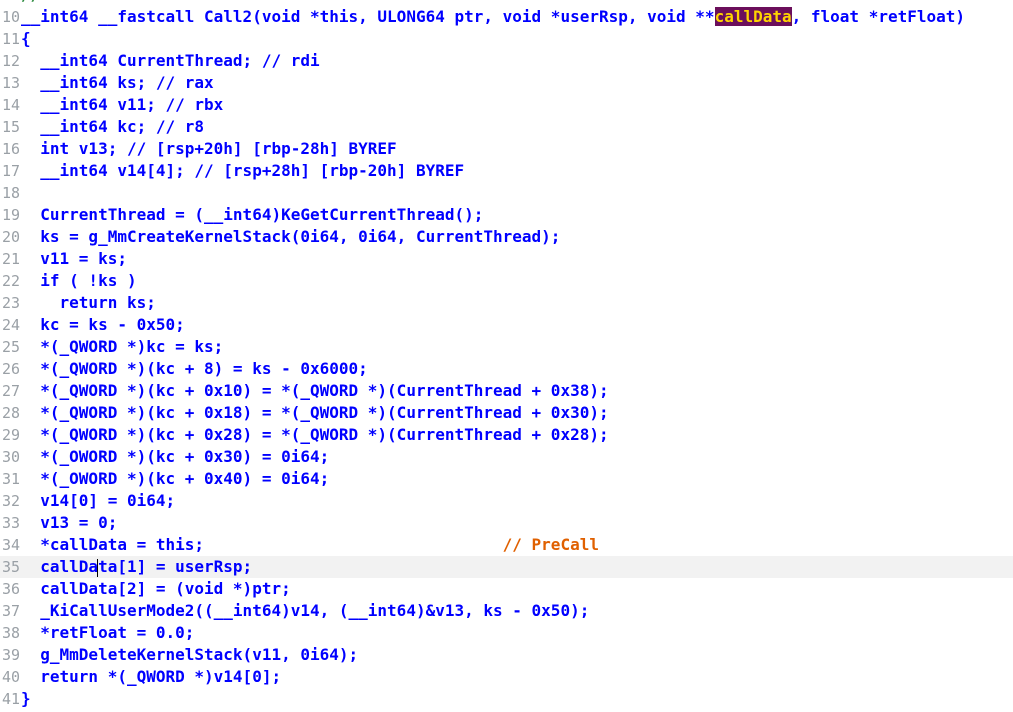 The width and height of the screenshot is (1013, 712). What do you see at coordinates (506, 523) in the screenshot?
I see `code-line: 33 v13 = 0;` at bounding box center [506, 523].